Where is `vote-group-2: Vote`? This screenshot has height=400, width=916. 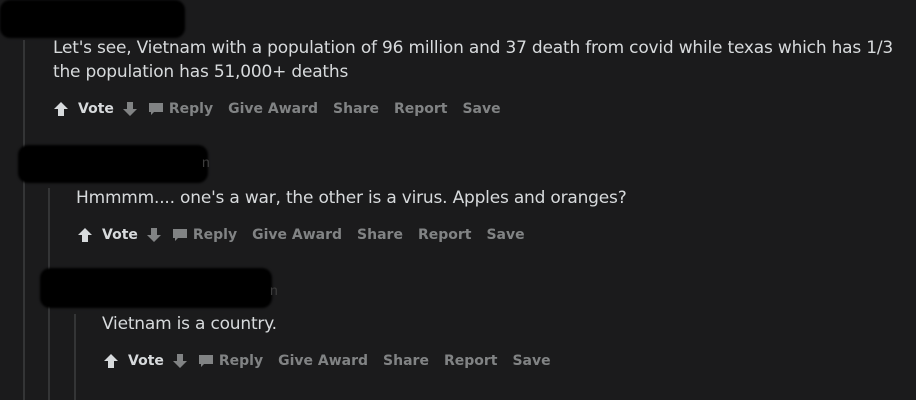 vote-group-2: Vote is located at coordinates (119, 235).